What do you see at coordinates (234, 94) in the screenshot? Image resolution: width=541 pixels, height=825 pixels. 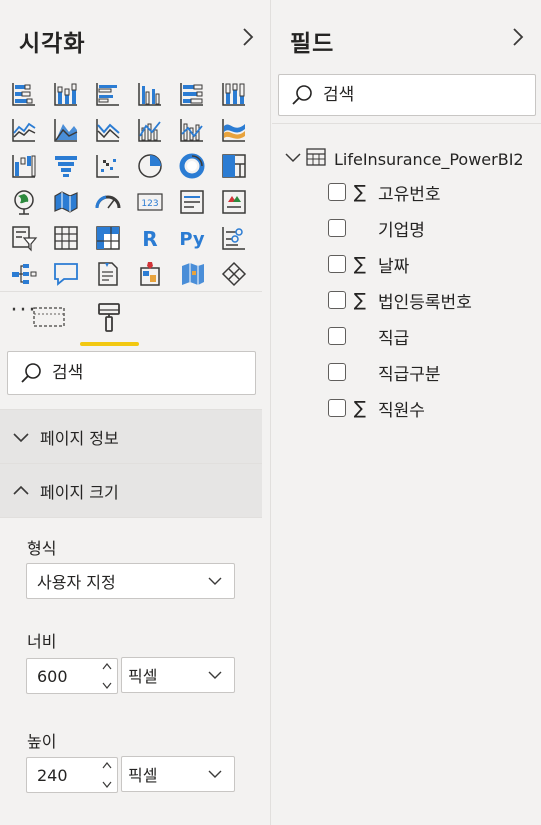 I see `100-stacked-column-chart-icon` at bounding box center [234, 94].